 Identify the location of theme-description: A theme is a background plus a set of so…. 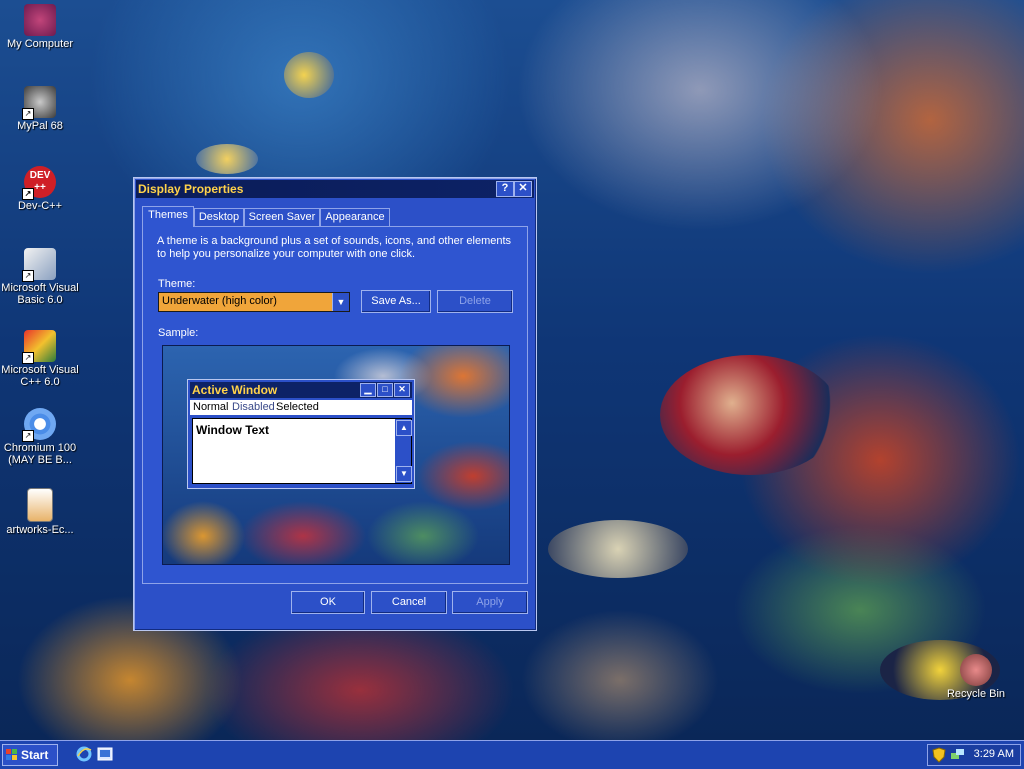
(334, 247).